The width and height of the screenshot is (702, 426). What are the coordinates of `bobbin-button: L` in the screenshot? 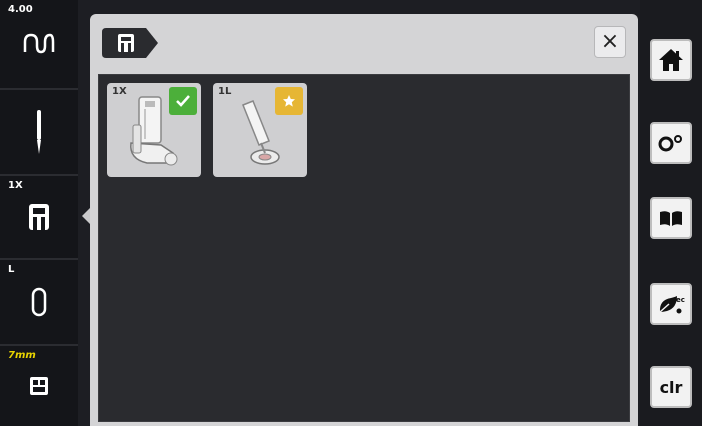 It's located at (39, 303).